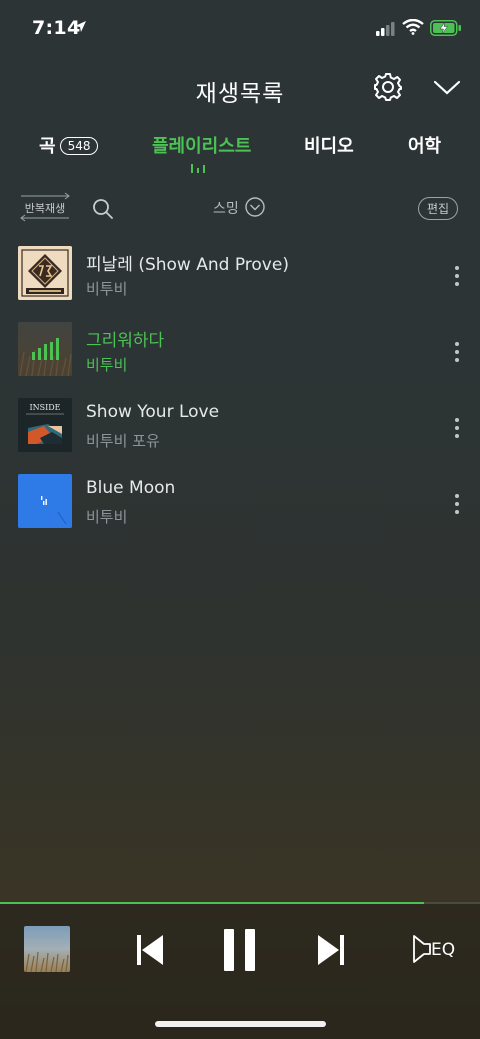  What do you see at coordinates (240, 350) in the screenshot?
I see `list-item: 그리워하다 비투비` at bounding box center [240, 350].